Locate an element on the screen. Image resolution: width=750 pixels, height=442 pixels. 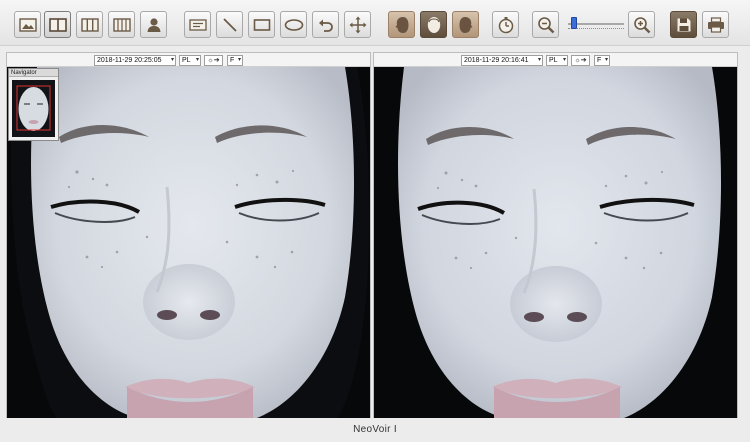
print-button is located at coordinates (715, 24).